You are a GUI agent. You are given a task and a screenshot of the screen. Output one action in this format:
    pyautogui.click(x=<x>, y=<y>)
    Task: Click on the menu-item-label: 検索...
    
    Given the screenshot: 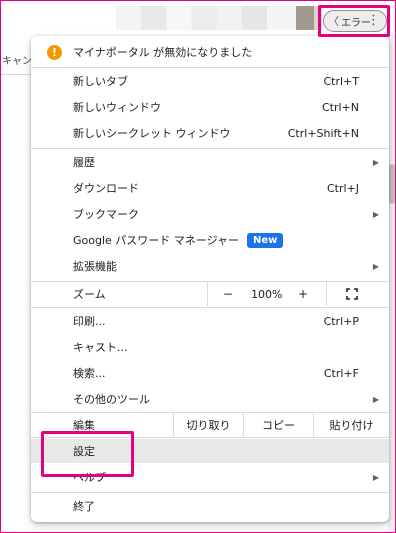 What is the action you would take?
    pyautogui.click(x=89, y=373)
    